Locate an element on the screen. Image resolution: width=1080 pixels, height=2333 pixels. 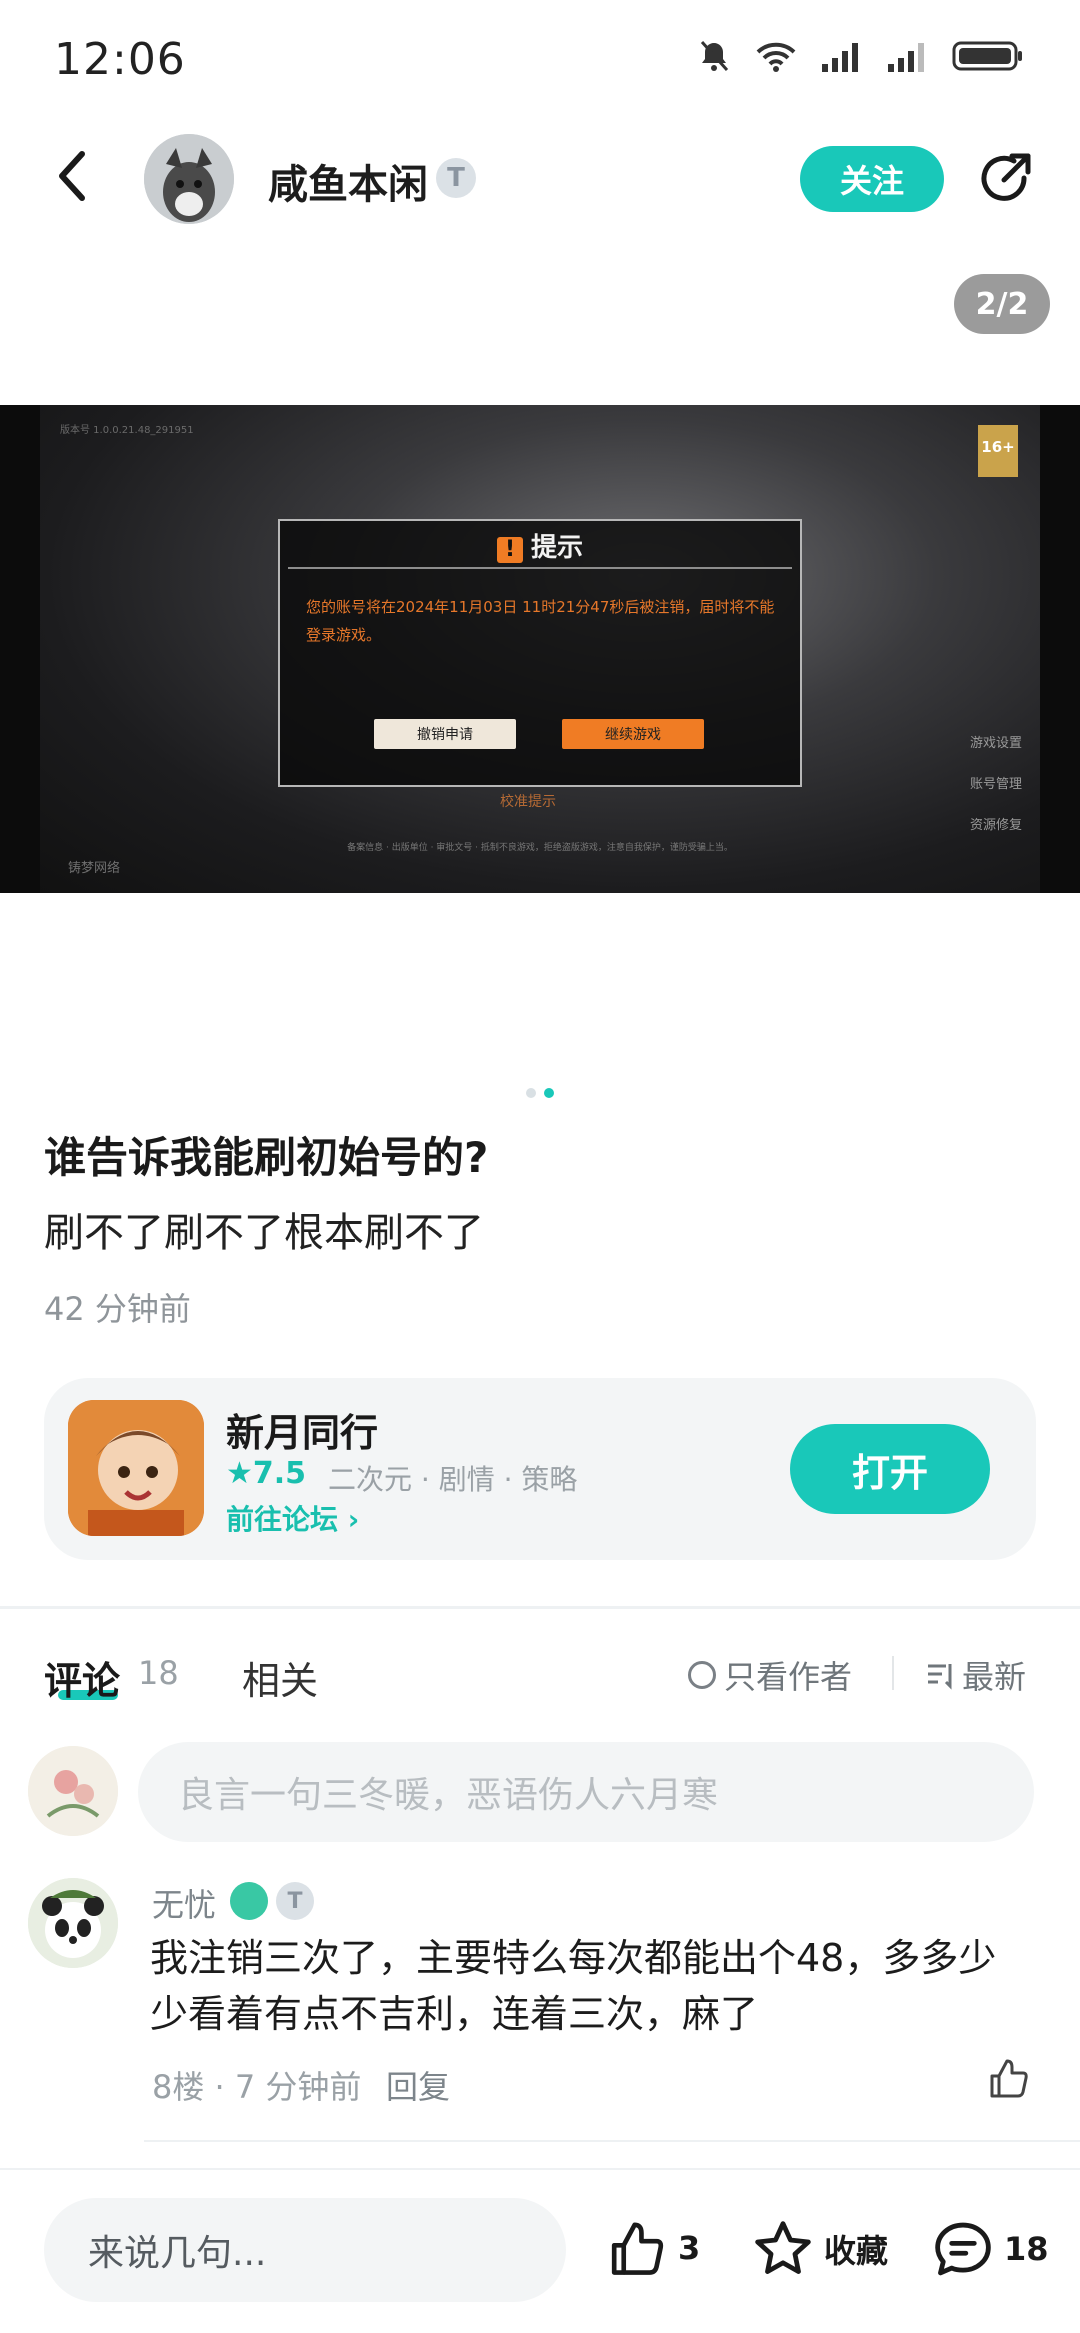
commenter-badge-icon is located at coordinates (249, 1901).